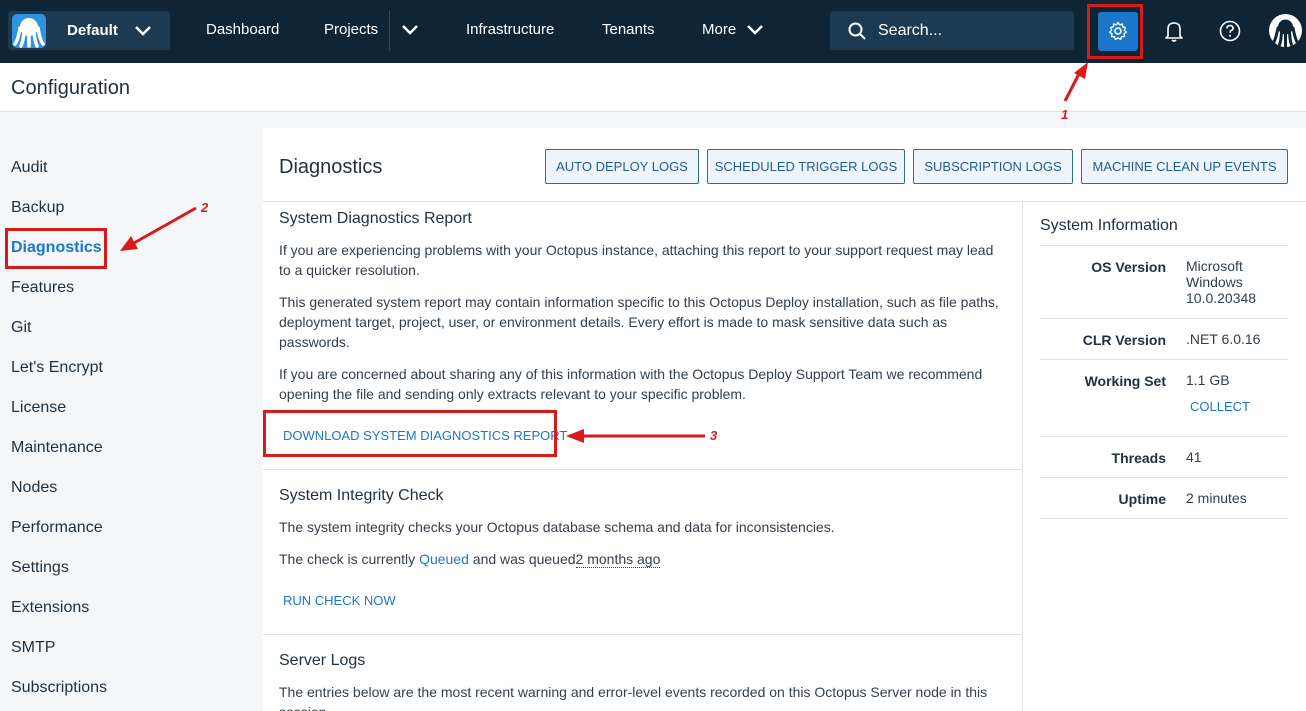  Describe the element at coordinates (1065, 114) in the screenshot. I see `annotation-label-1: 1` at that location.